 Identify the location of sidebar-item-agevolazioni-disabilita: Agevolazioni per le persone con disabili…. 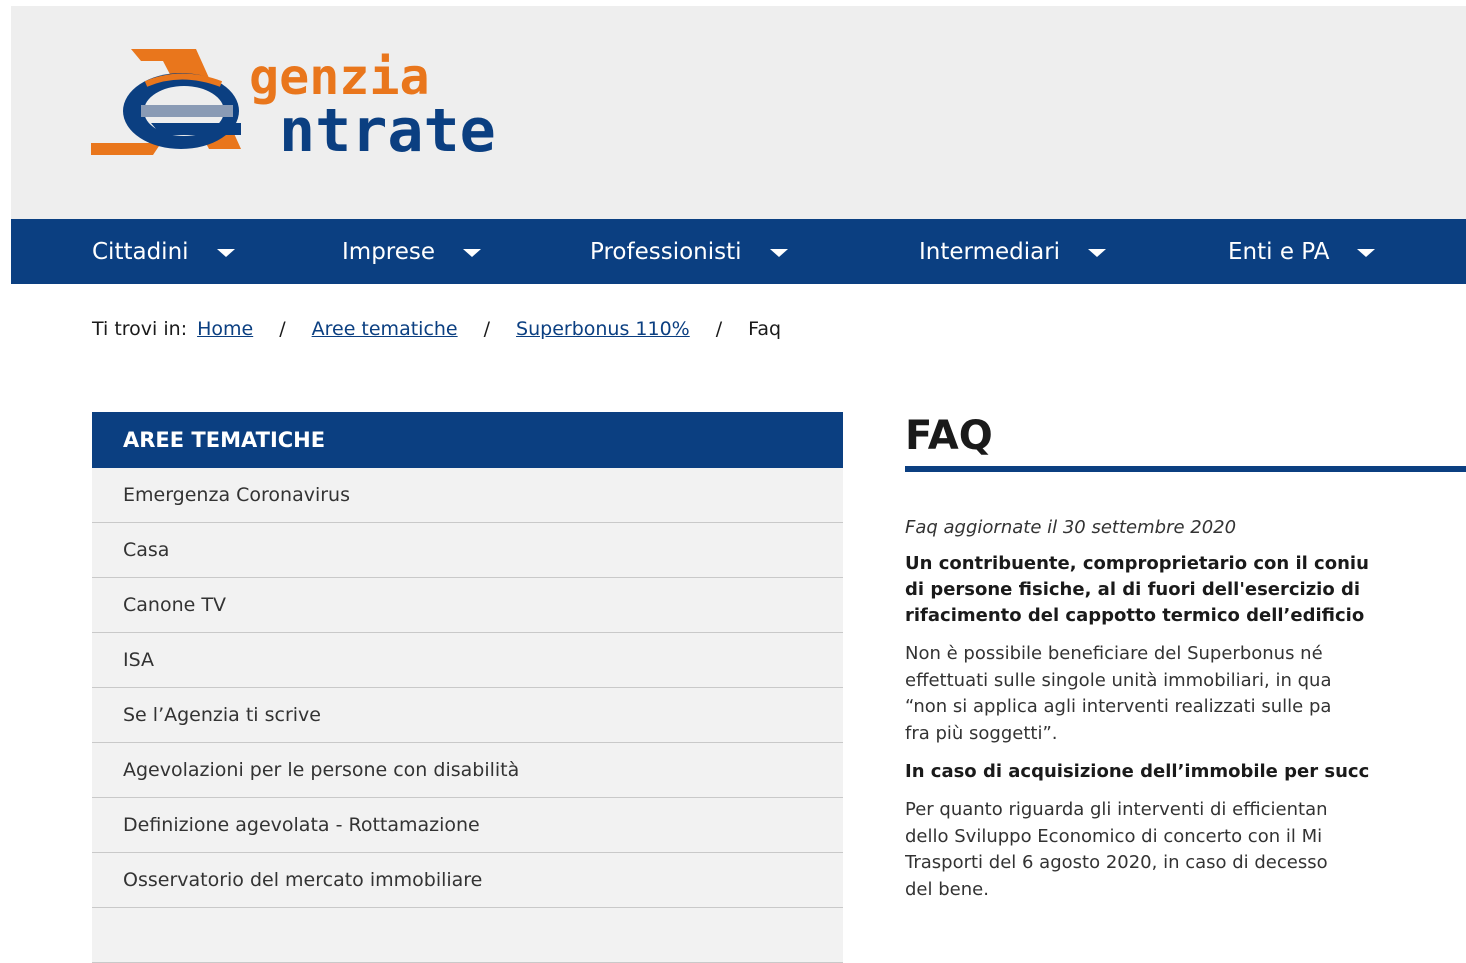
(467, 770).